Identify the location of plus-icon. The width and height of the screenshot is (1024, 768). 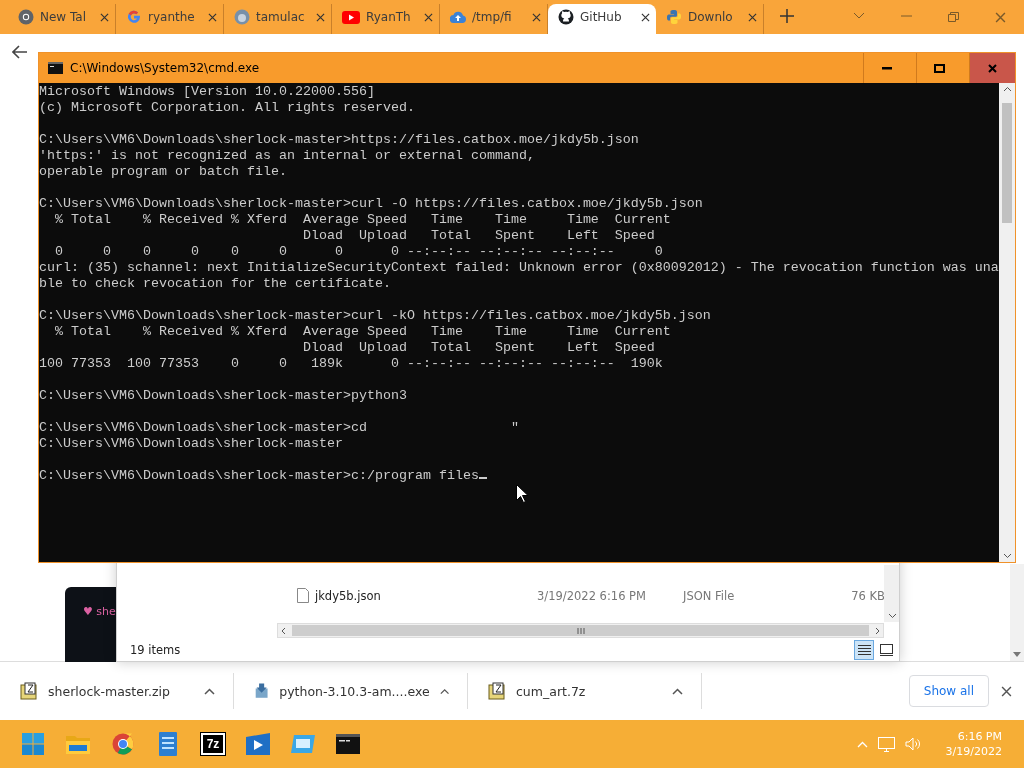
(787, 16).